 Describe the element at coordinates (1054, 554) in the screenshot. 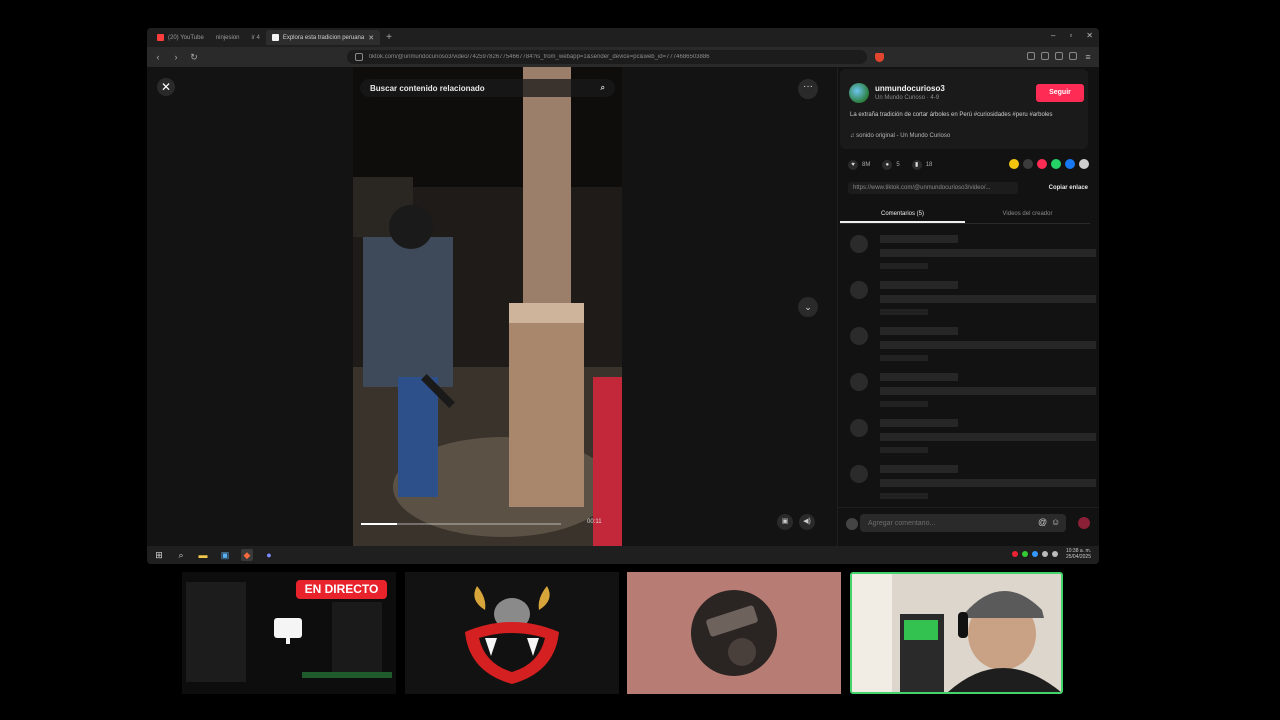

I see `volume-tray-icon` at that location.